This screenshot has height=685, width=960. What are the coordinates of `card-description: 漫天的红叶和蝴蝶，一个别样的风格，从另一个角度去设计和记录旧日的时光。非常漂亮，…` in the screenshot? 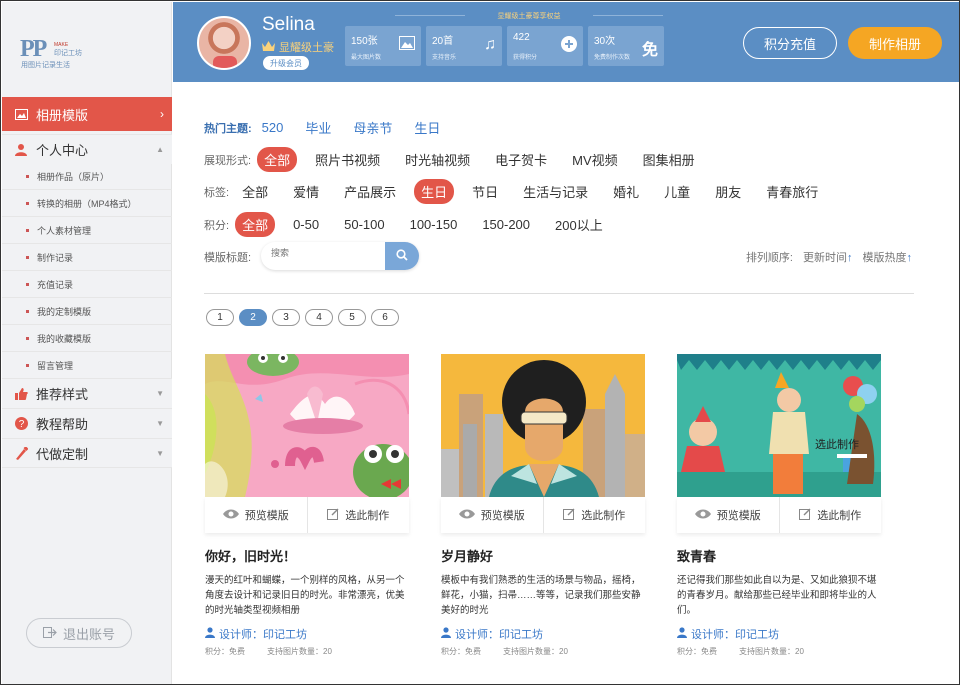 It's located at (305, 595).